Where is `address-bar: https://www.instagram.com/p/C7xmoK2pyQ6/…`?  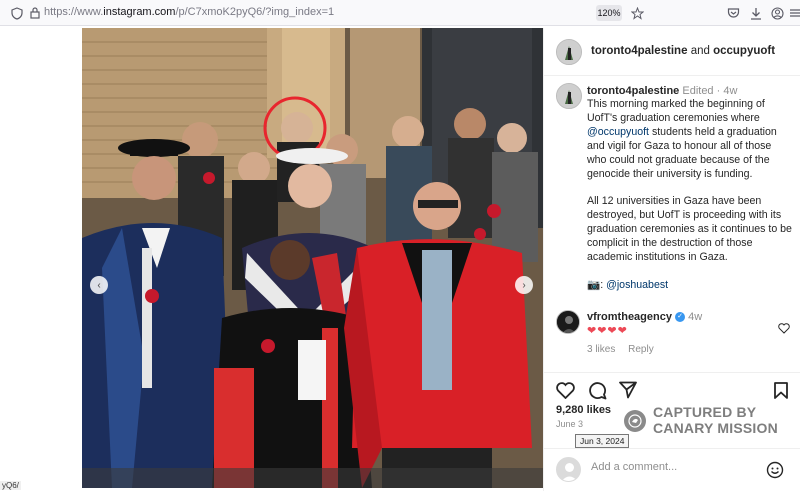
address-bar: https://www.instagram.com/p/C7xmoK2pyQ6/… is located at coordinates (189, 12).